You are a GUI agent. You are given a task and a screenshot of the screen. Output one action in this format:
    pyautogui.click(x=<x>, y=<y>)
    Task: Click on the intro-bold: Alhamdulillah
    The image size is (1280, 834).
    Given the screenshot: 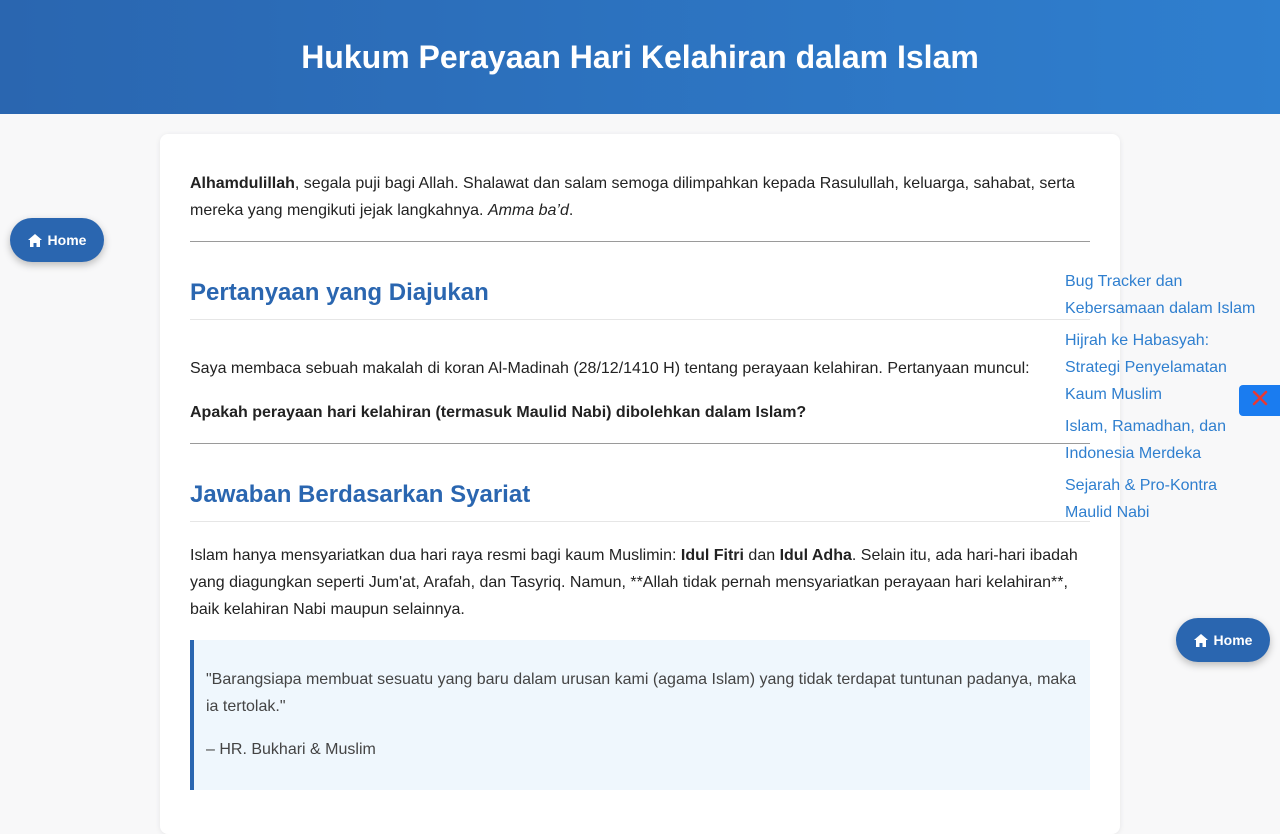 What is the action you would take?
    pyautogui.click(x=242, y=183)
    